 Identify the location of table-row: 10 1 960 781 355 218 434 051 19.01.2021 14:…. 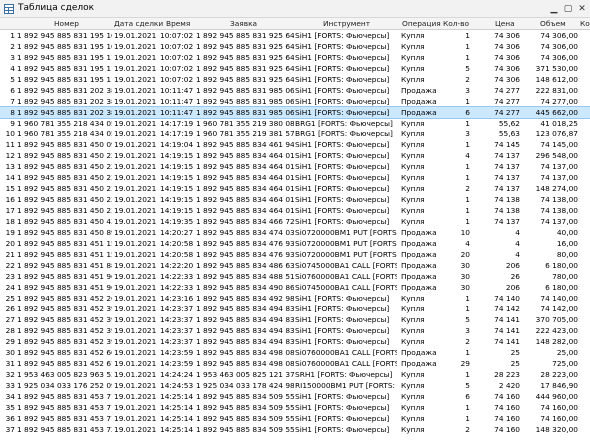
(295, 133).